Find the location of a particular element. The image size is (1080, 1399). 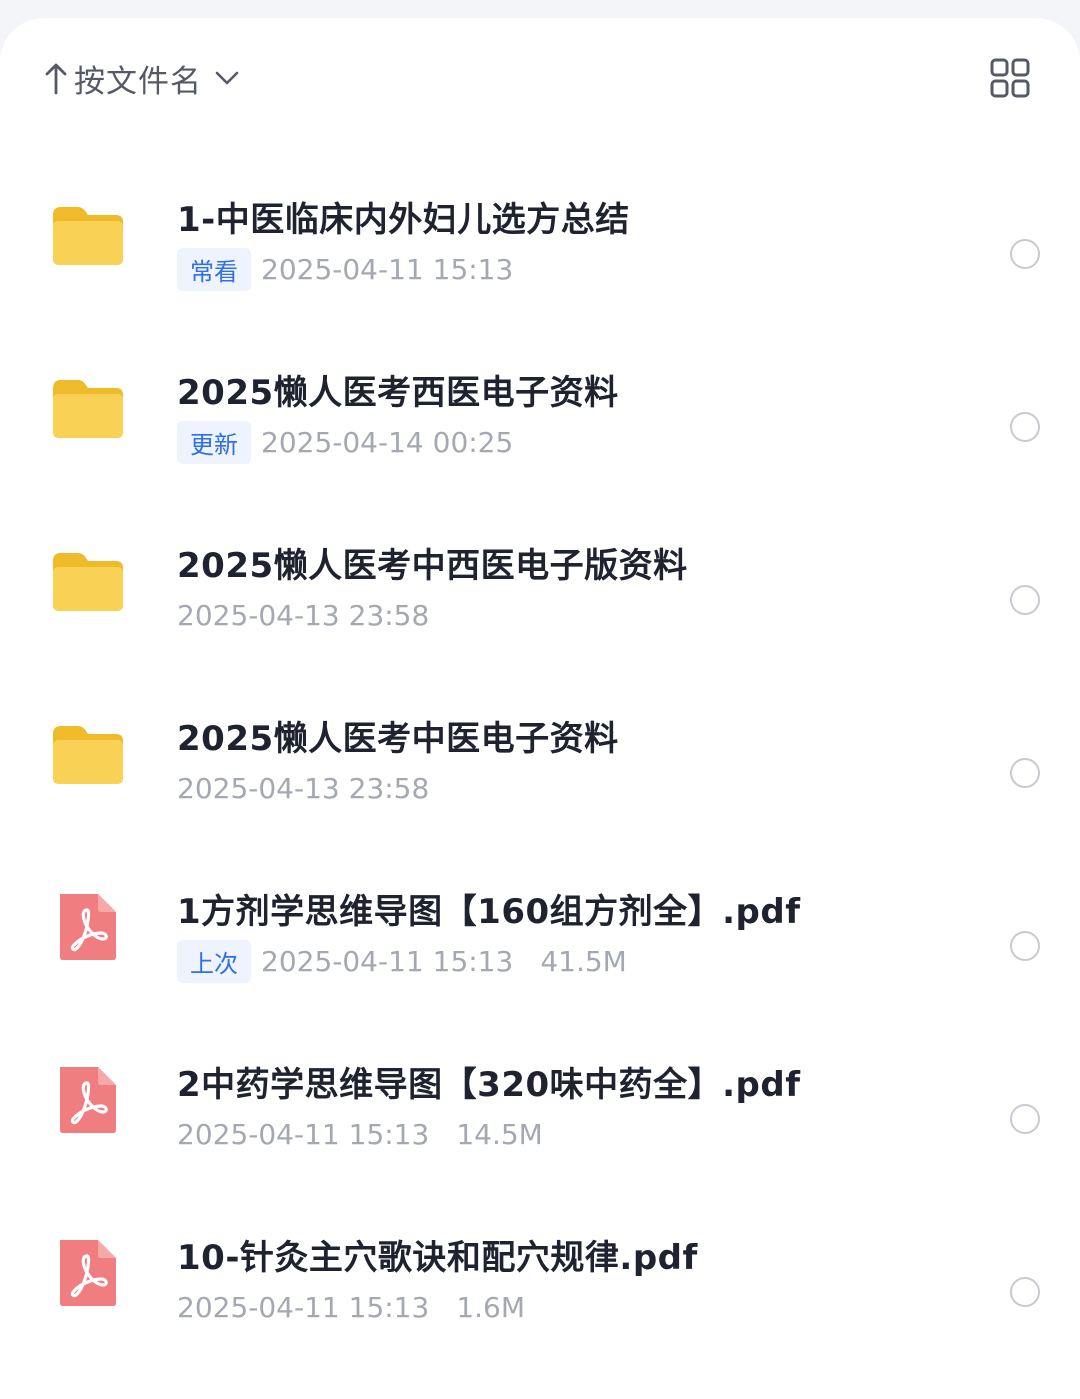

file-row: 2025懒人医考中医电子资料 2025-04-13 23:58 is located at coordinates (540, 749).